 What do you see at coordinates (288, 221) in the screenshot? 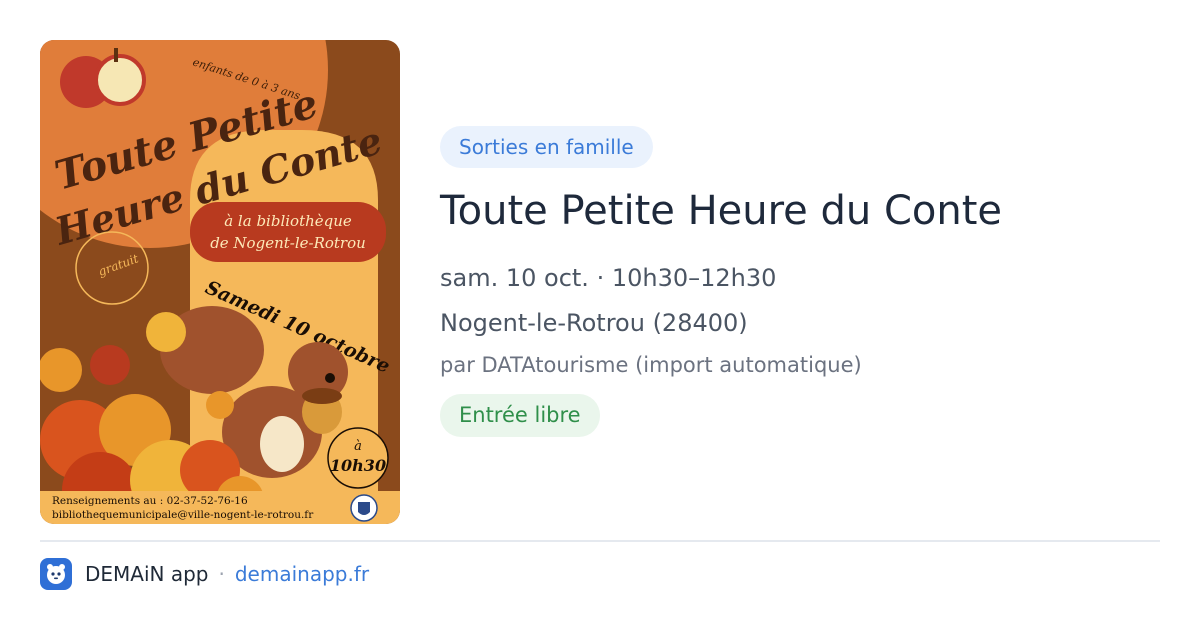
I see `poster-venue-line1: à la bibliothèque` at bounding box center [288, 221].